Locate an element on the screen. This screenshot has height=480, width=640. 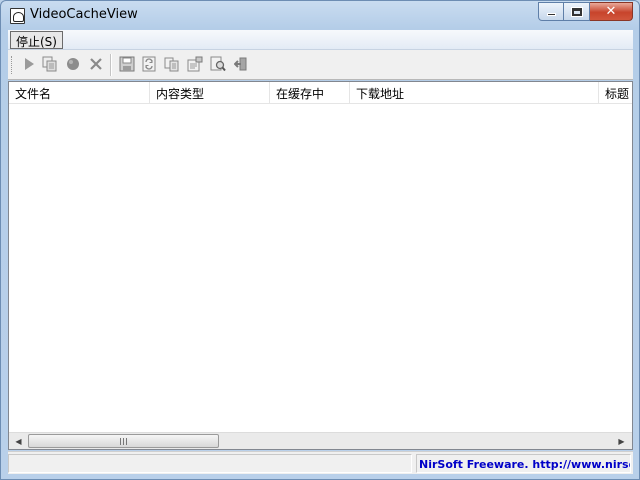
close-icon: ✕ is located at coordinates (611, 11).